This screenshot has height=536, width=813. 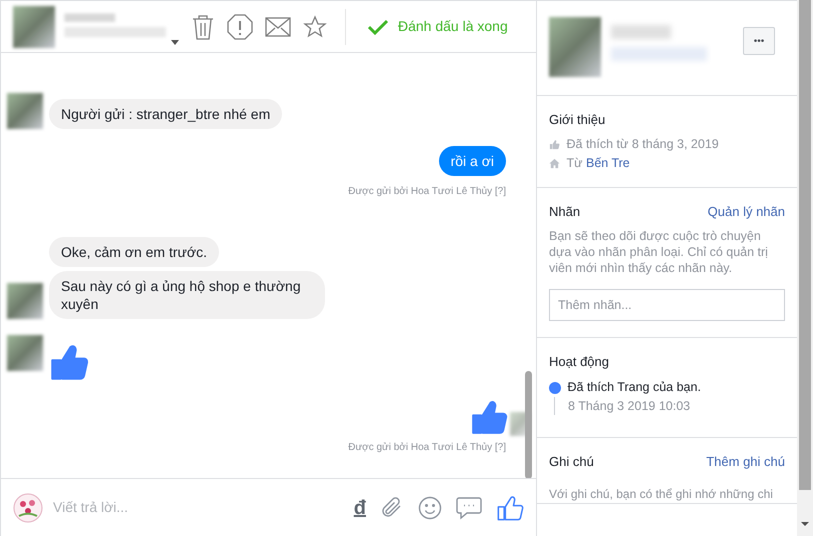 What do you see at coordinates (175, 43) in the screenshot?
I see `dropdown-caret-icon` at bounding box center [175, 43].